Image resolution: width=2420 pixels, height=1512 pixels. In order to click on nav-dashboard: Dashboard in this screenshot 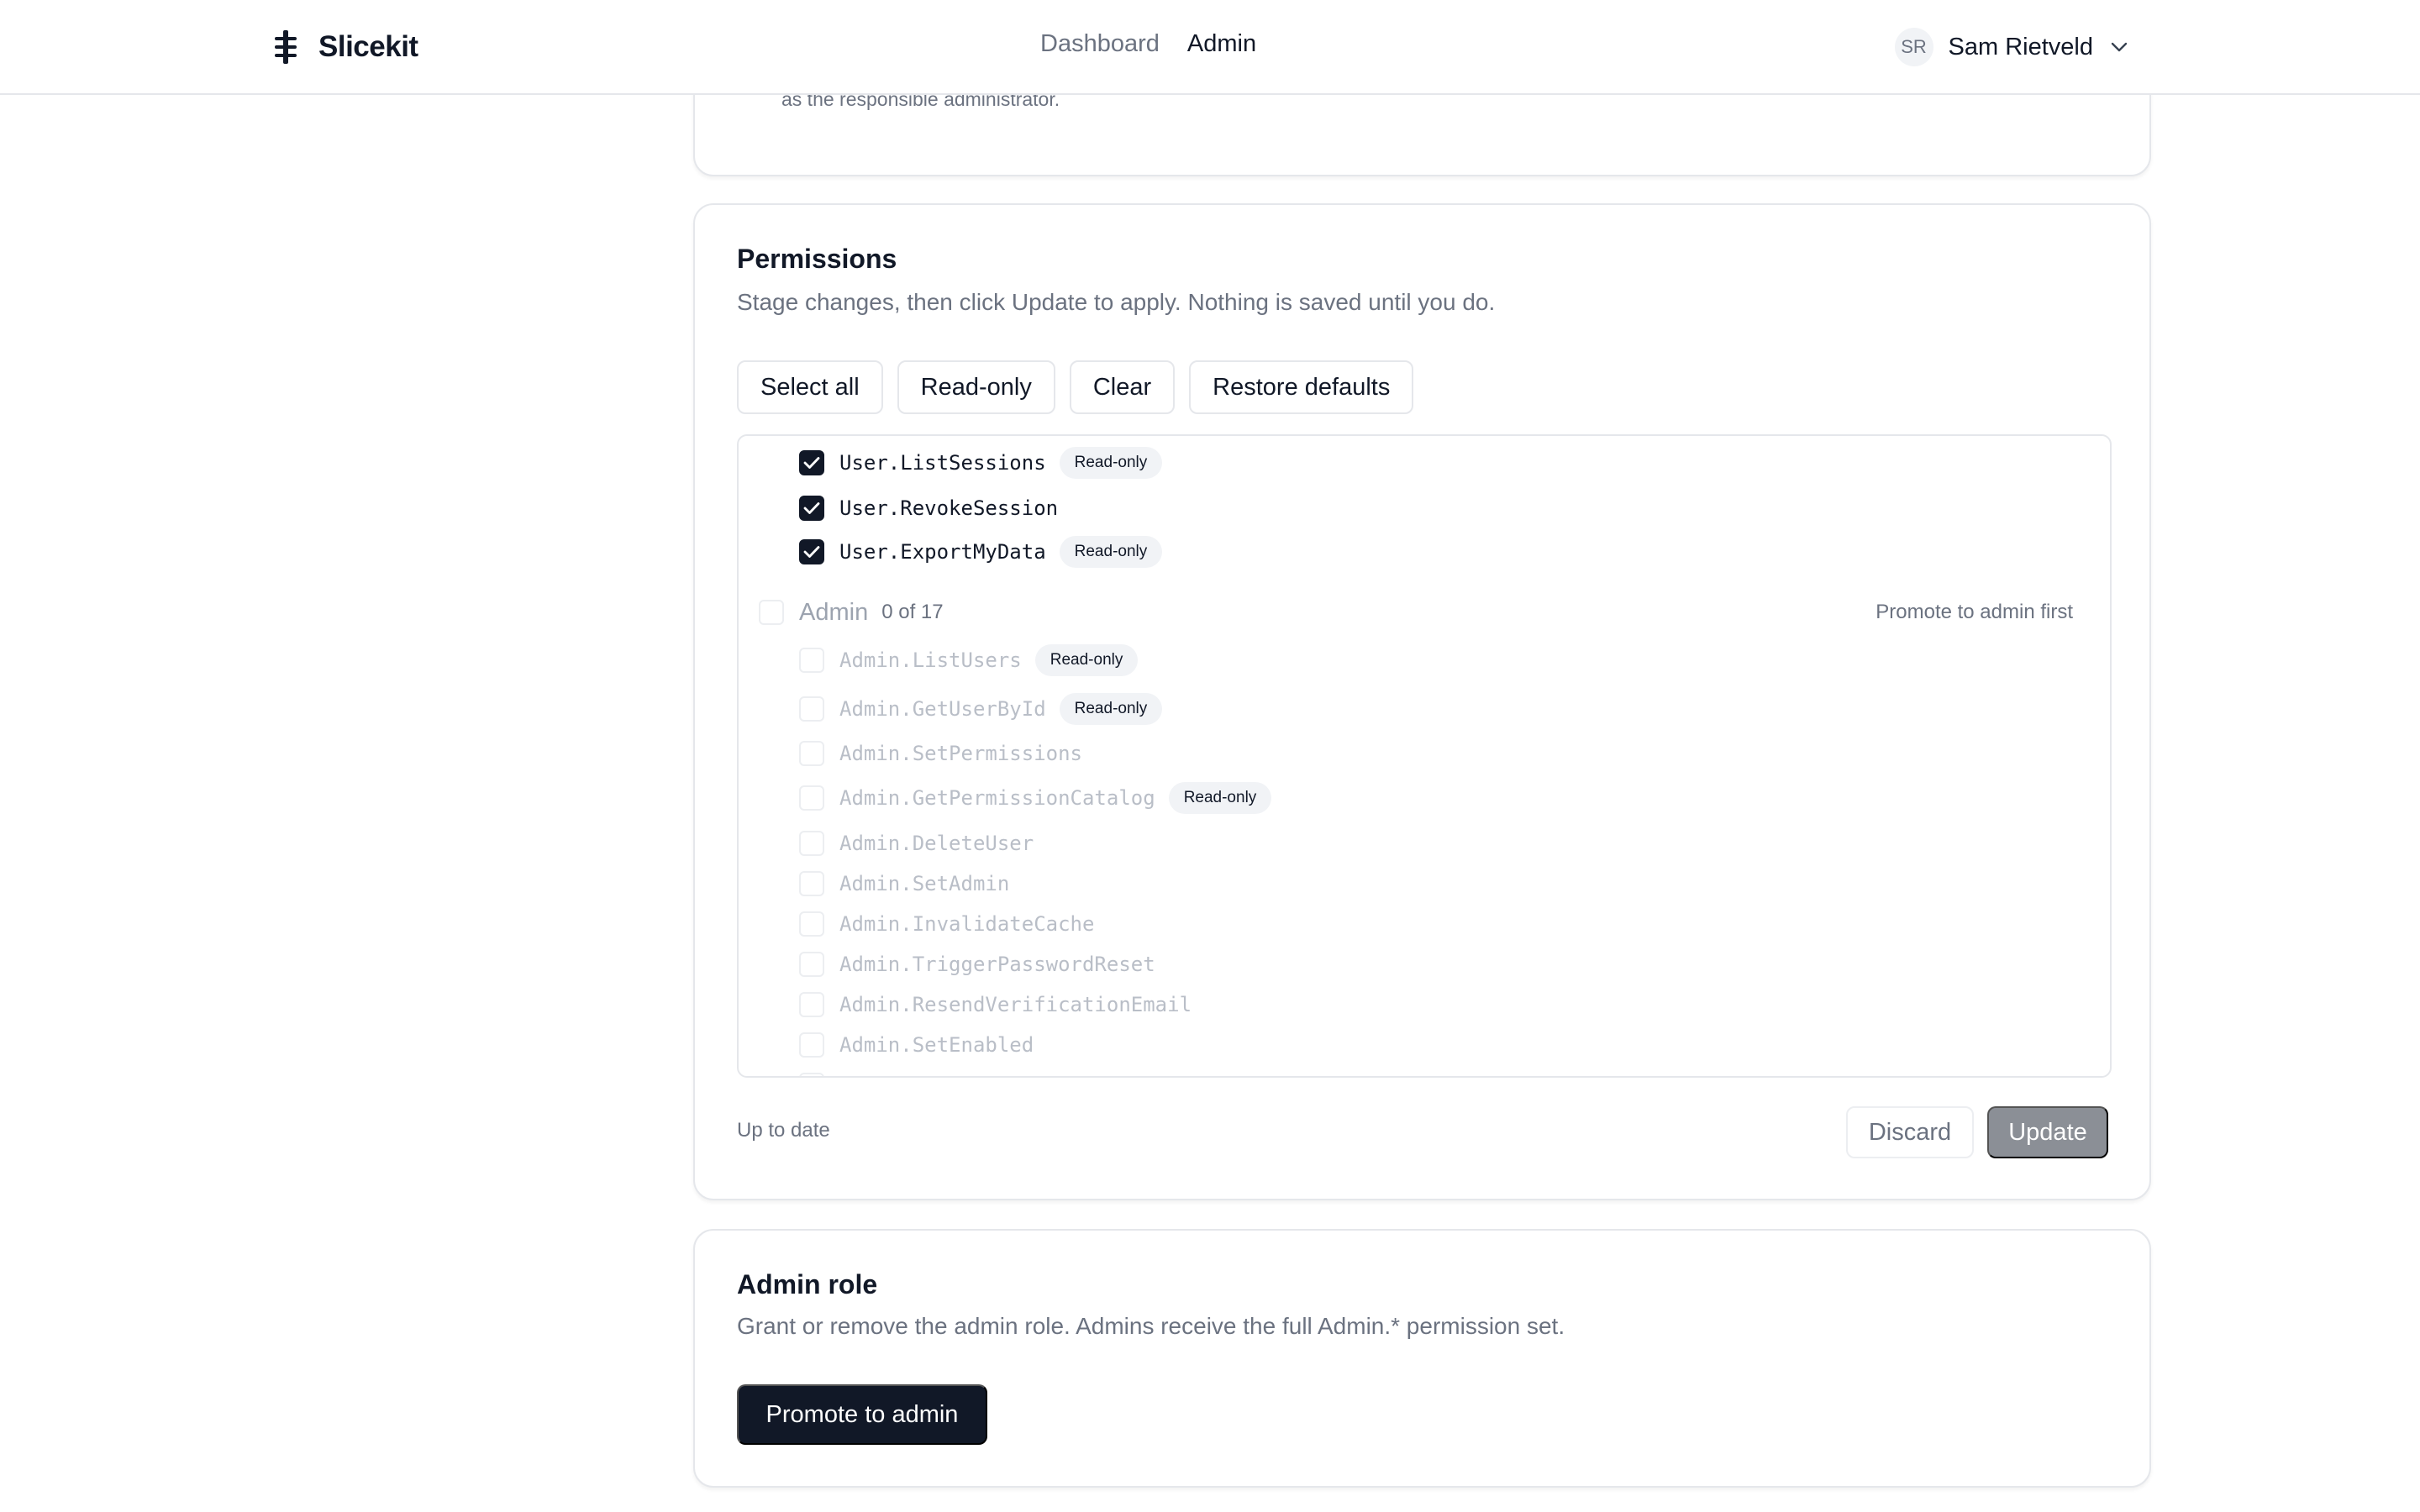, I will do `click(1100, 44)`.